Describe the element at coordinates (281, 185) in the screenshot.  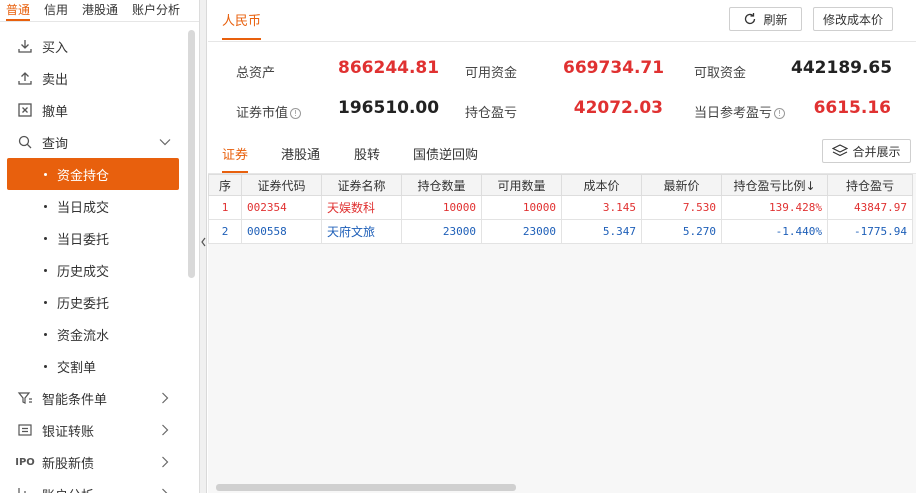
I see `col-code: 证券代码` at that location.